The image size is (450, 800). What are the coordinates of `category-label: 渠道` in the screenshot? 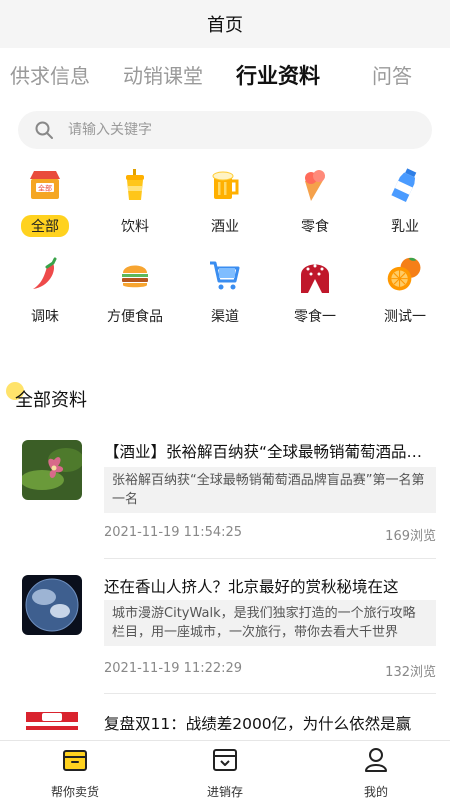 It's located at (225, 317).